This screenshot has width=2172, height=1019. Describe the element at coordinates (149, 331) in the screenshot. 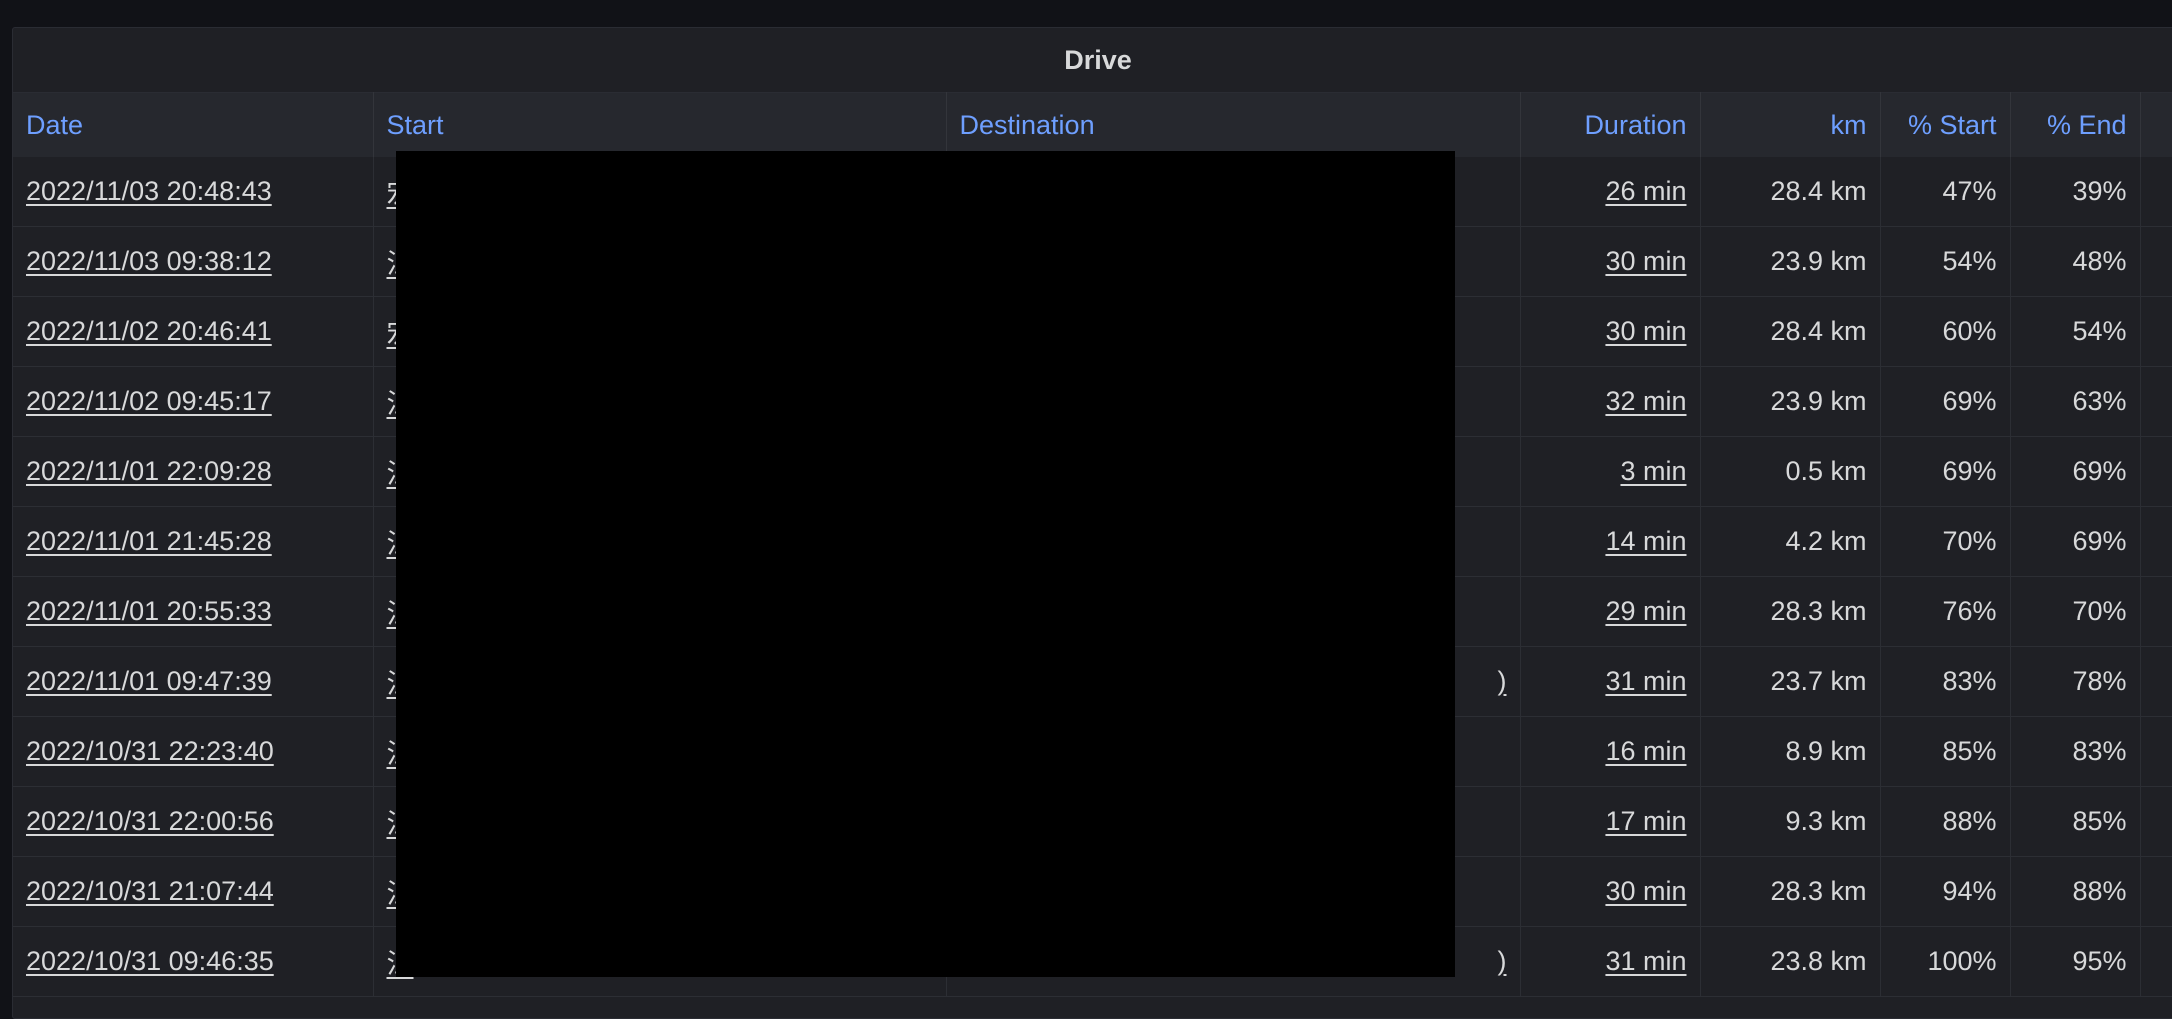

I see `date-link: 2022/11/02 20:46:41` at that location.